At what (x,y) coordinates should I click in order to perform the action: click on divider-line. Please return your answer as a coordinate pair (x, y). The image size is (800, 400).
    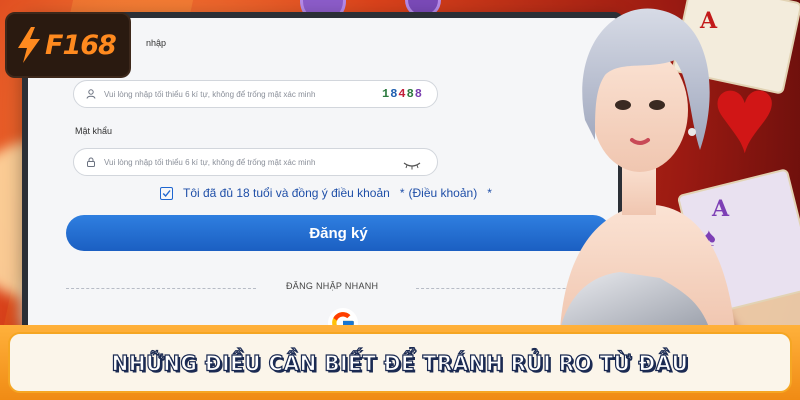
    Looking at the image, I should click on (161, 288).